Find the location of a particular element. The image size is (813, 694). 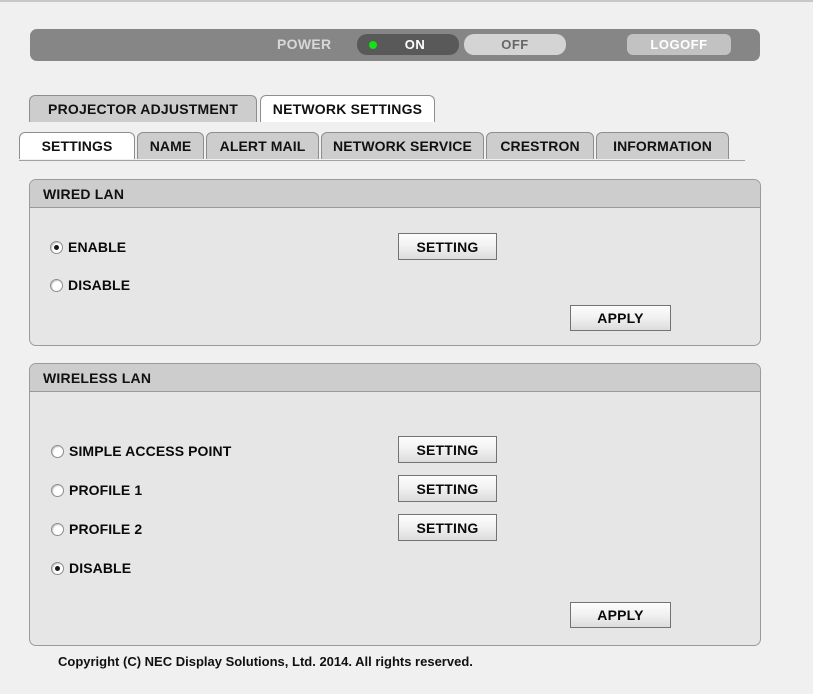

power-on-button: ON is located at coordinates (408, 44).